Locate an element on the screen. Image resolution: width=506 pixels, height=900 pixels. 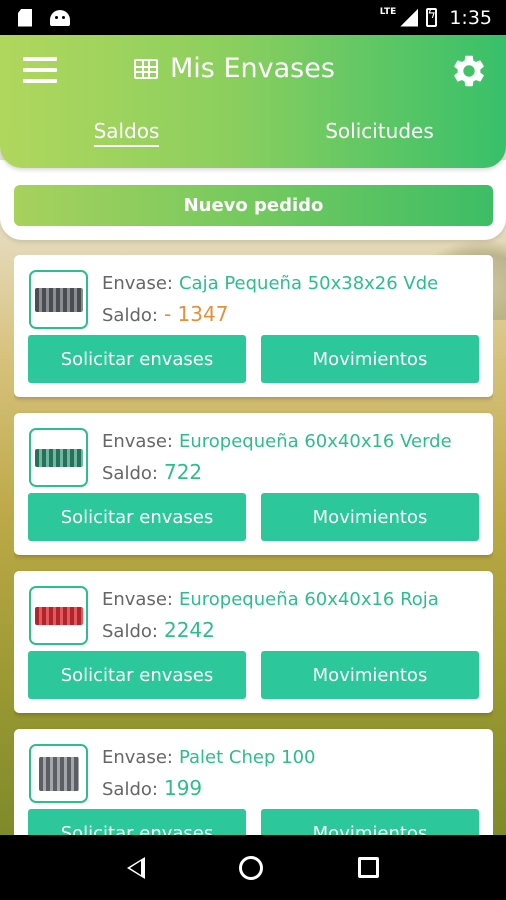
status-time: 1:35 is located at coordinates (470, 17).